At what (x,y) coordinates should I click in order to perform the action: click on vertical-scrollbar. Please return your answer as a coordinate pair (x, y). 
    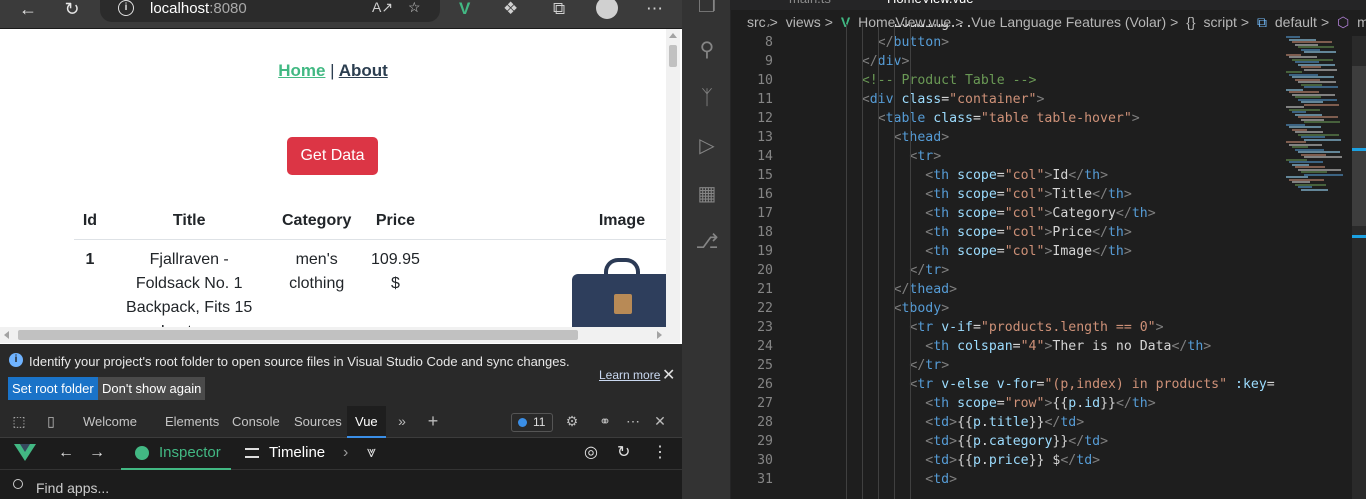
    Looking at the image, I should click on (673, 186).